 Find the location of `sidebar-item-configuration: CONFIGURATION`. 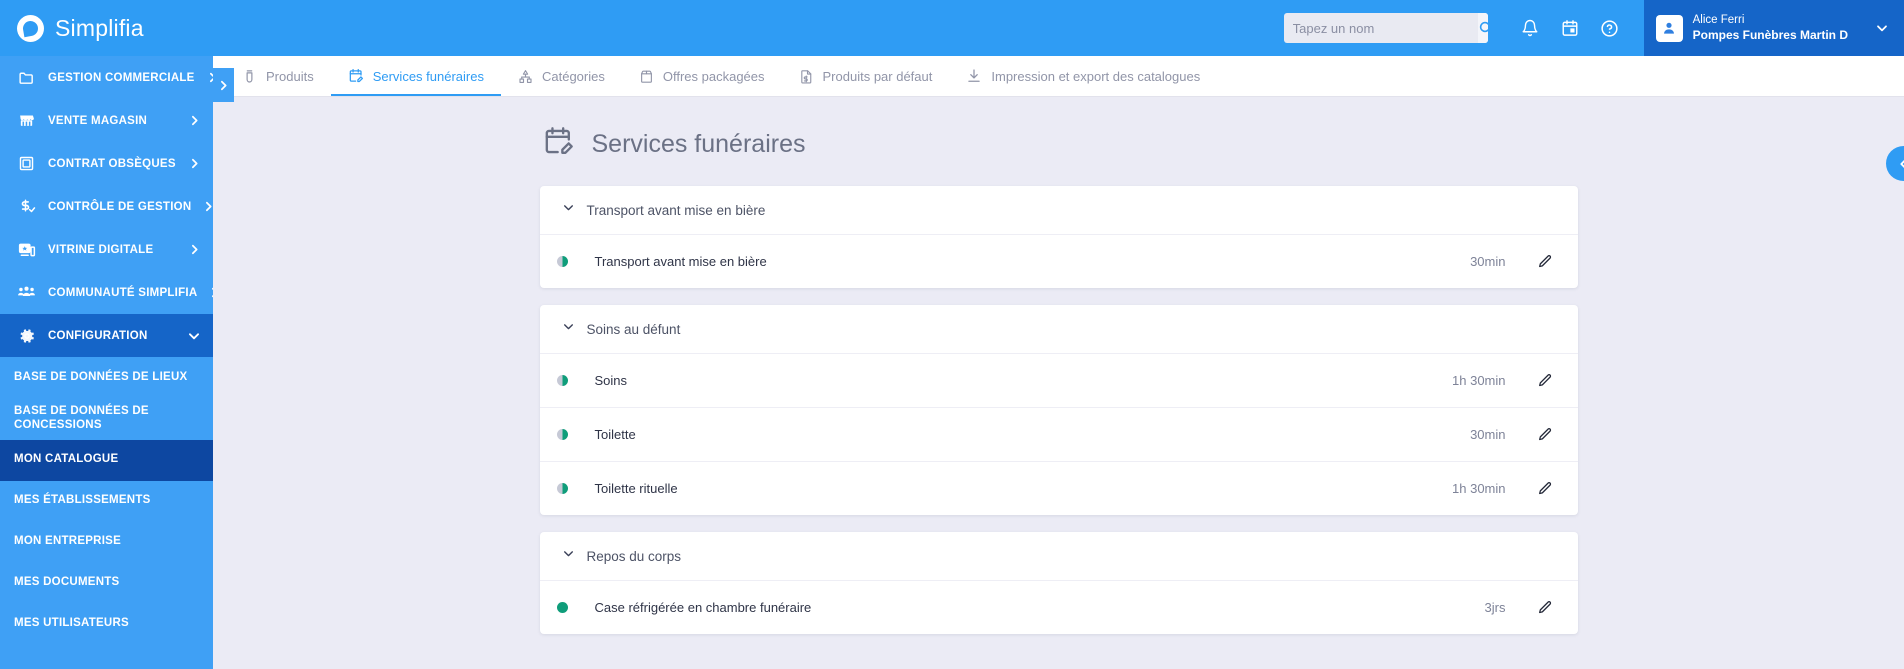

sidebar-item-configuration: CONFIGURATION is located at coordinates (106, 335).